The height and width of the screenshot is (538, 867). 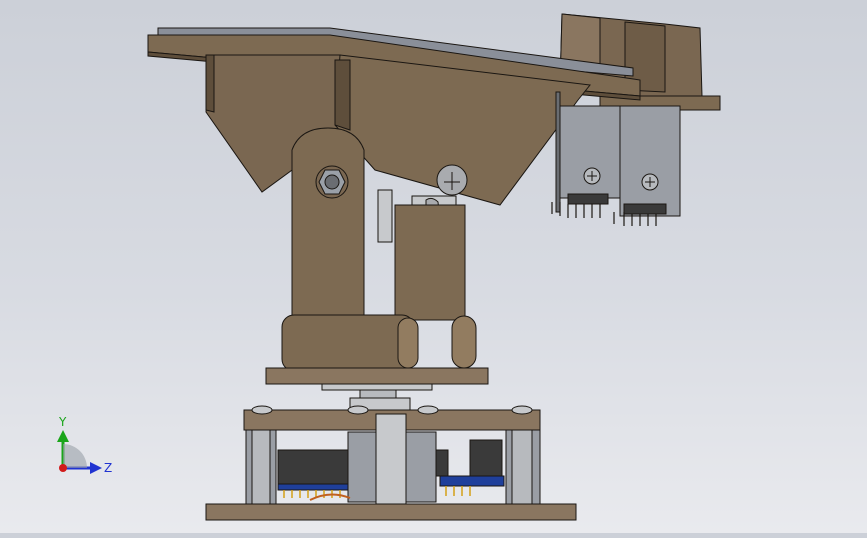 I want to click on pcb-board, so click(x=472, y=481).